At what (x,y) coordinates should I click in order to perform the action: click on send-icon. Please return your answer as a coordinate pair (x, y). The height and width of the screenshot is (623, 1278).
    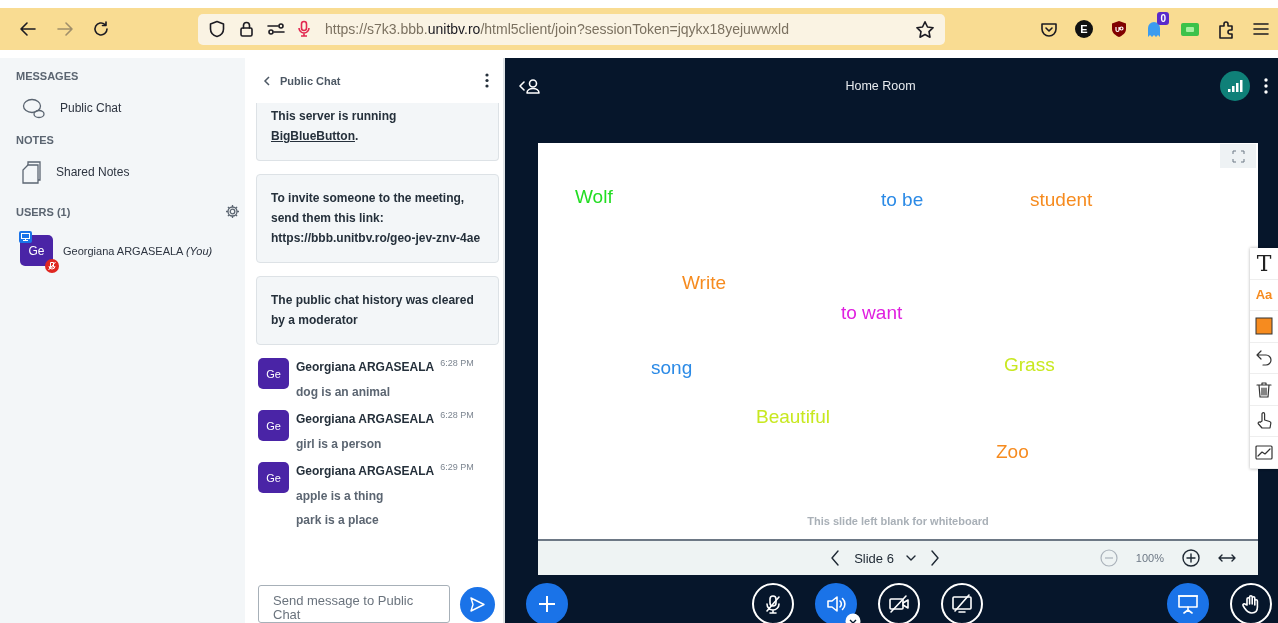
    Looking at the image, I should click on (477, 604).